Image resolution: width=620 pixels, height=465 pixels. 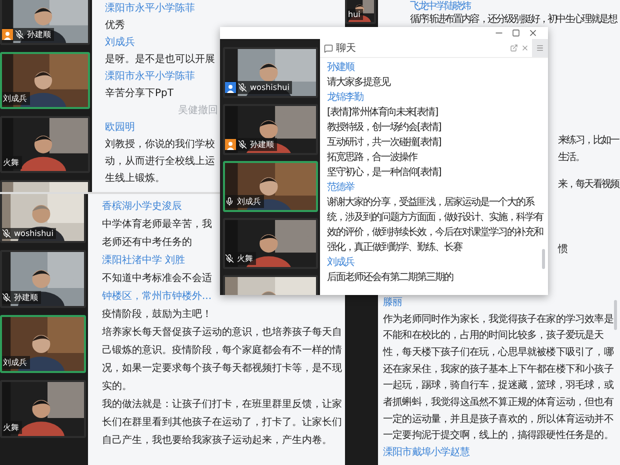 I want to click on sender-name: 飞龙中学陆晓炜, so click(x=440, y=6).